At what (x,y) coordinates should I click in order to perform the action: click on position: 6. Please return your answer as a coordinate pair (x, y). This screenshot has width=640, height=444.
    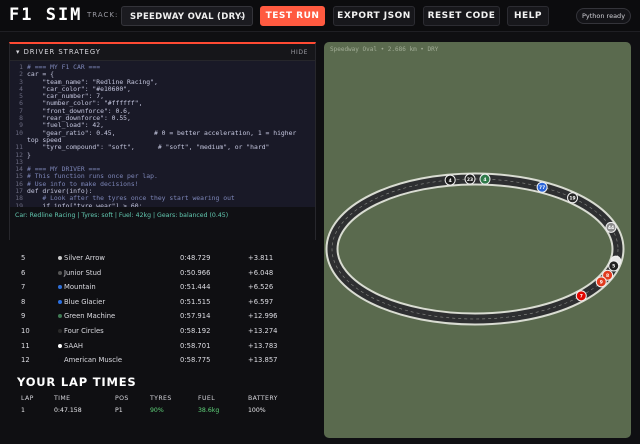
    Looking at the image, I should click on (23, 272).